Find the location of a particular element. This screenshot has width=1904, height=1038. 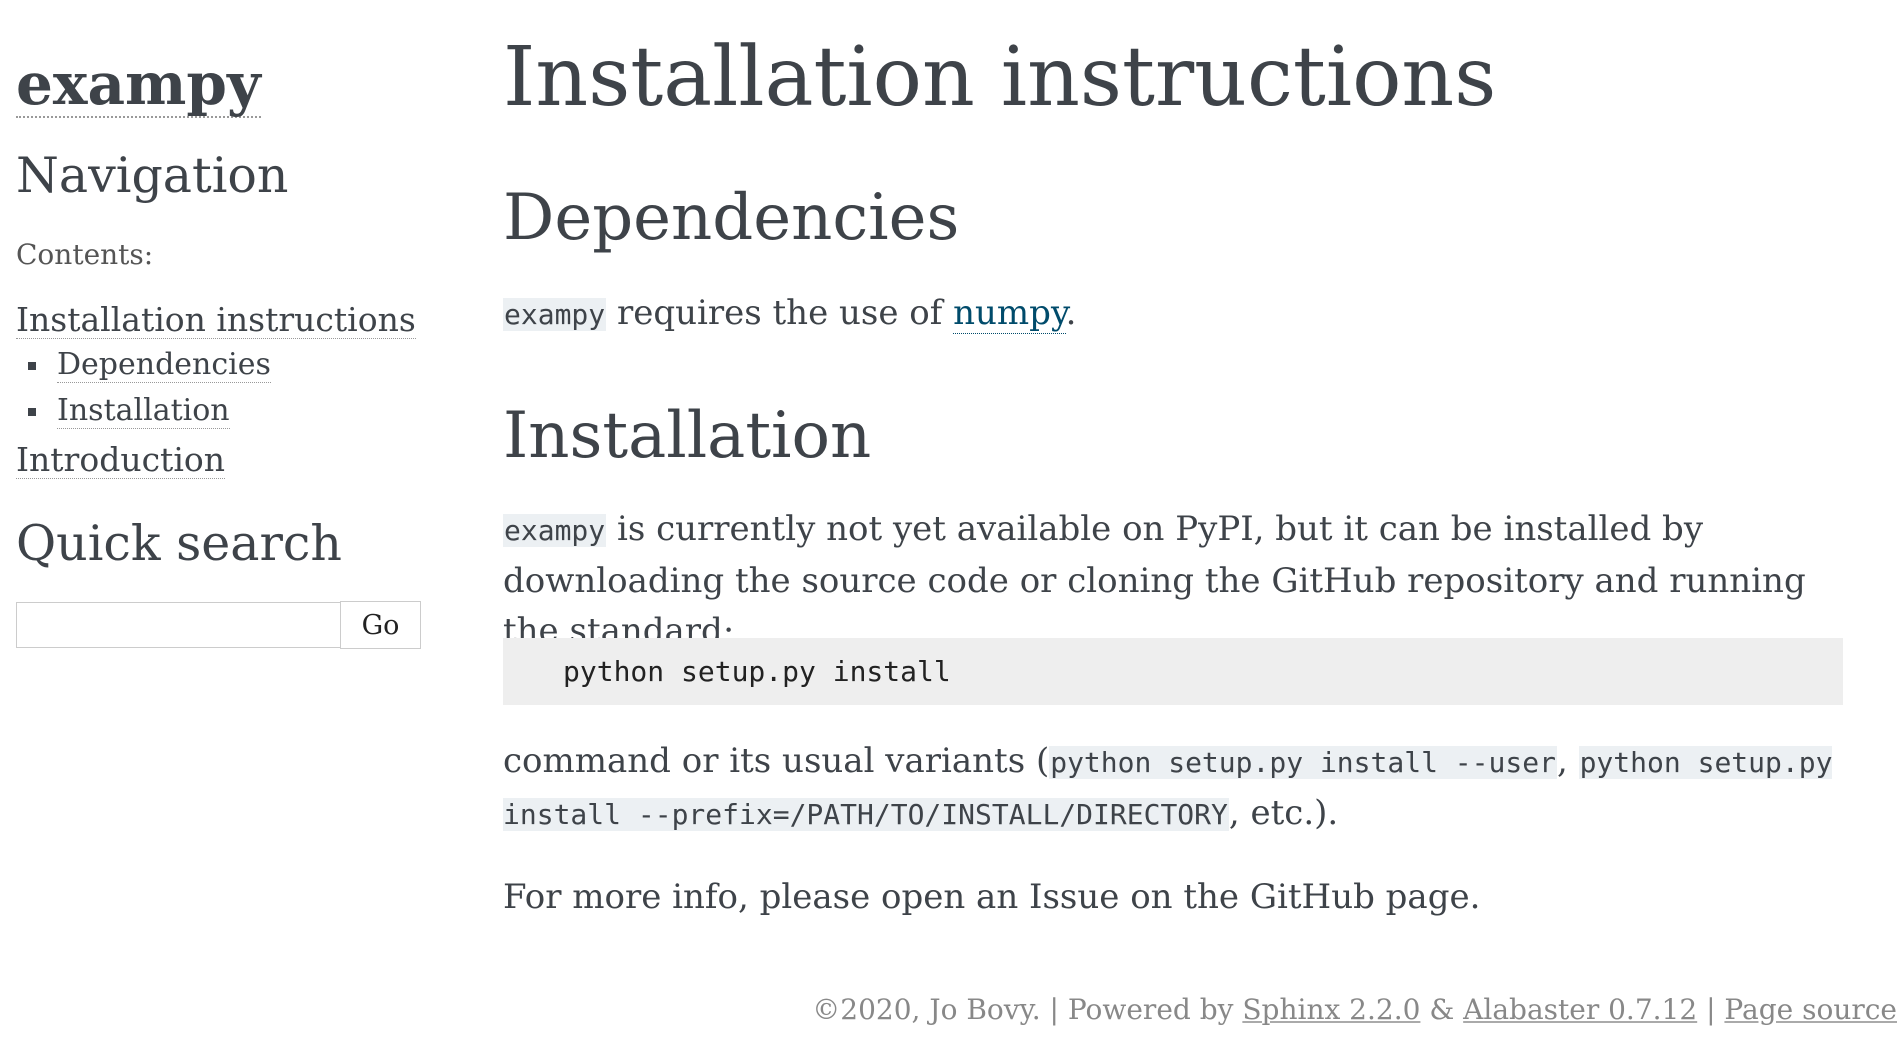

contents-caption: Contents: is located at coordinates (85, 254).